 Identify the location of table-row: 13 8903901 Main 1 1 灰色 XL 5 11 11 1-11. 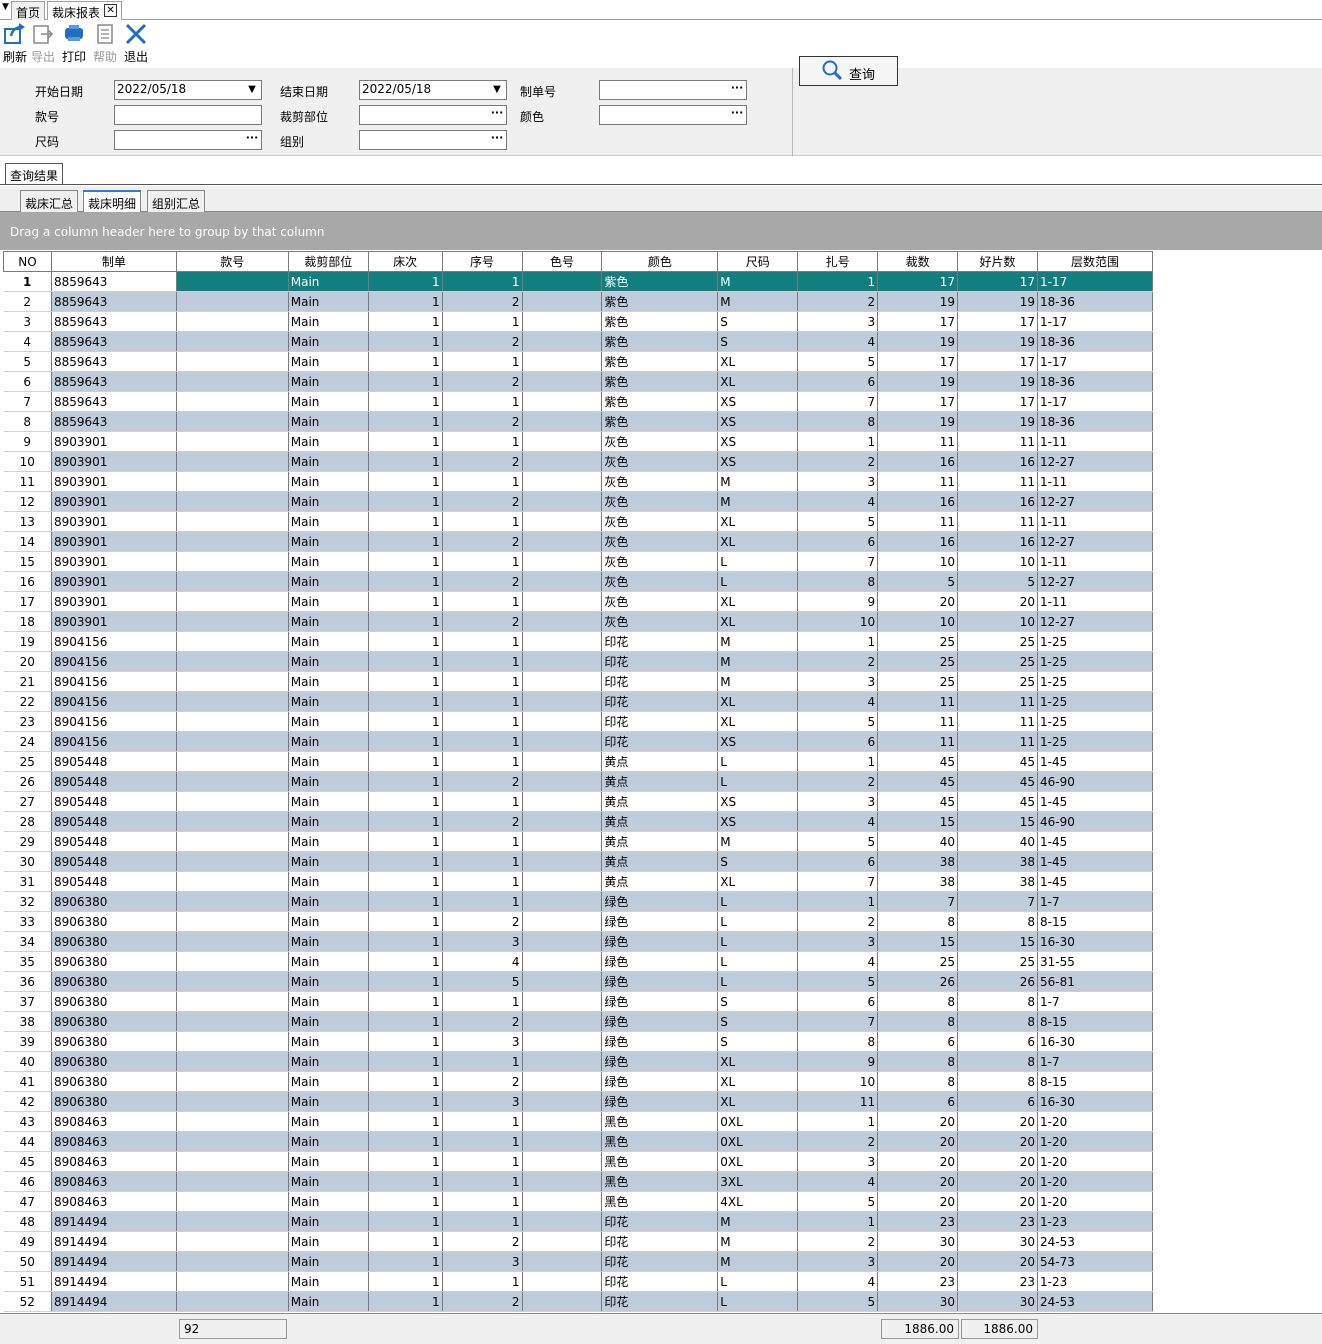
(578, 521).